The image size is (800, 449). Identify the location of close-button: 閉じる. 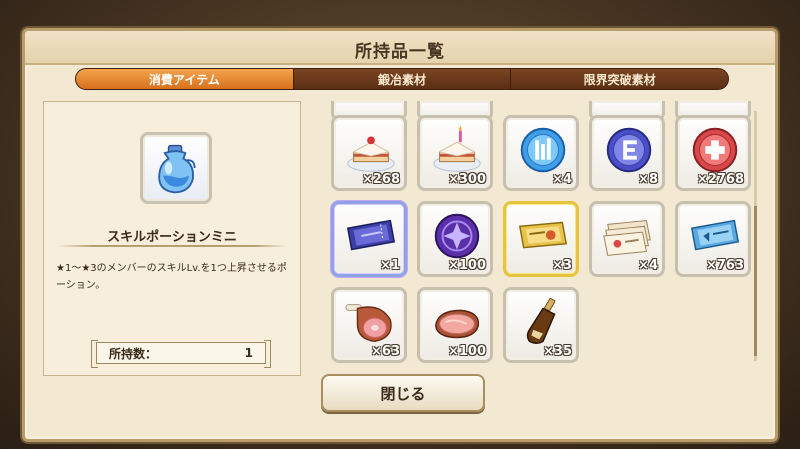
(403, 393).